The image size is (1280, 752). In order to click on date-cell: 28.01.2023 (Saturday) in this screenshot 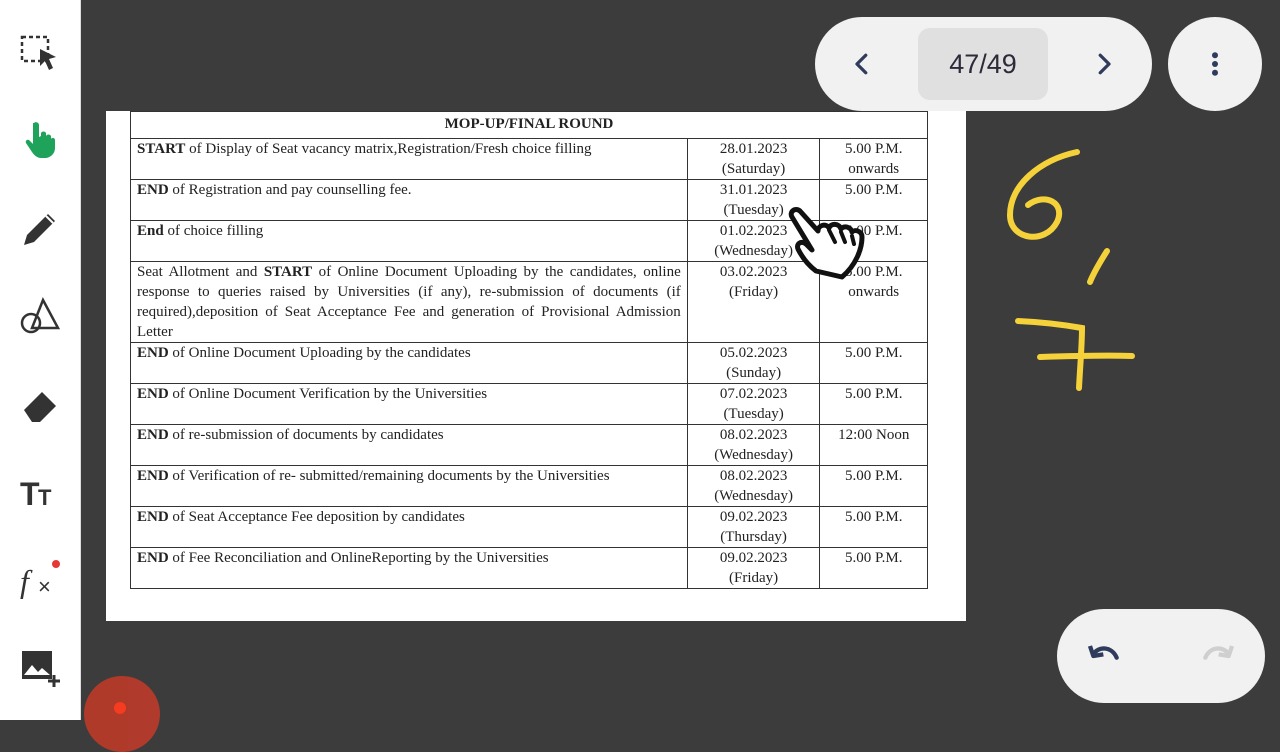, I will do `click(753, 159)`.